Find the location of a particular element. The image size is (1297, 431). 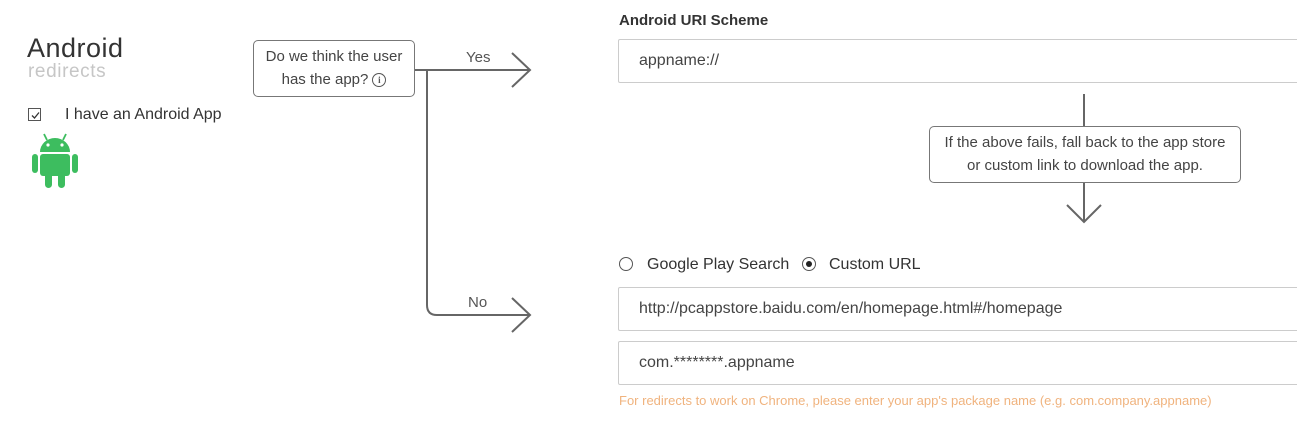

decision-line-2: has the app? i is located at coordinates (334, 79).